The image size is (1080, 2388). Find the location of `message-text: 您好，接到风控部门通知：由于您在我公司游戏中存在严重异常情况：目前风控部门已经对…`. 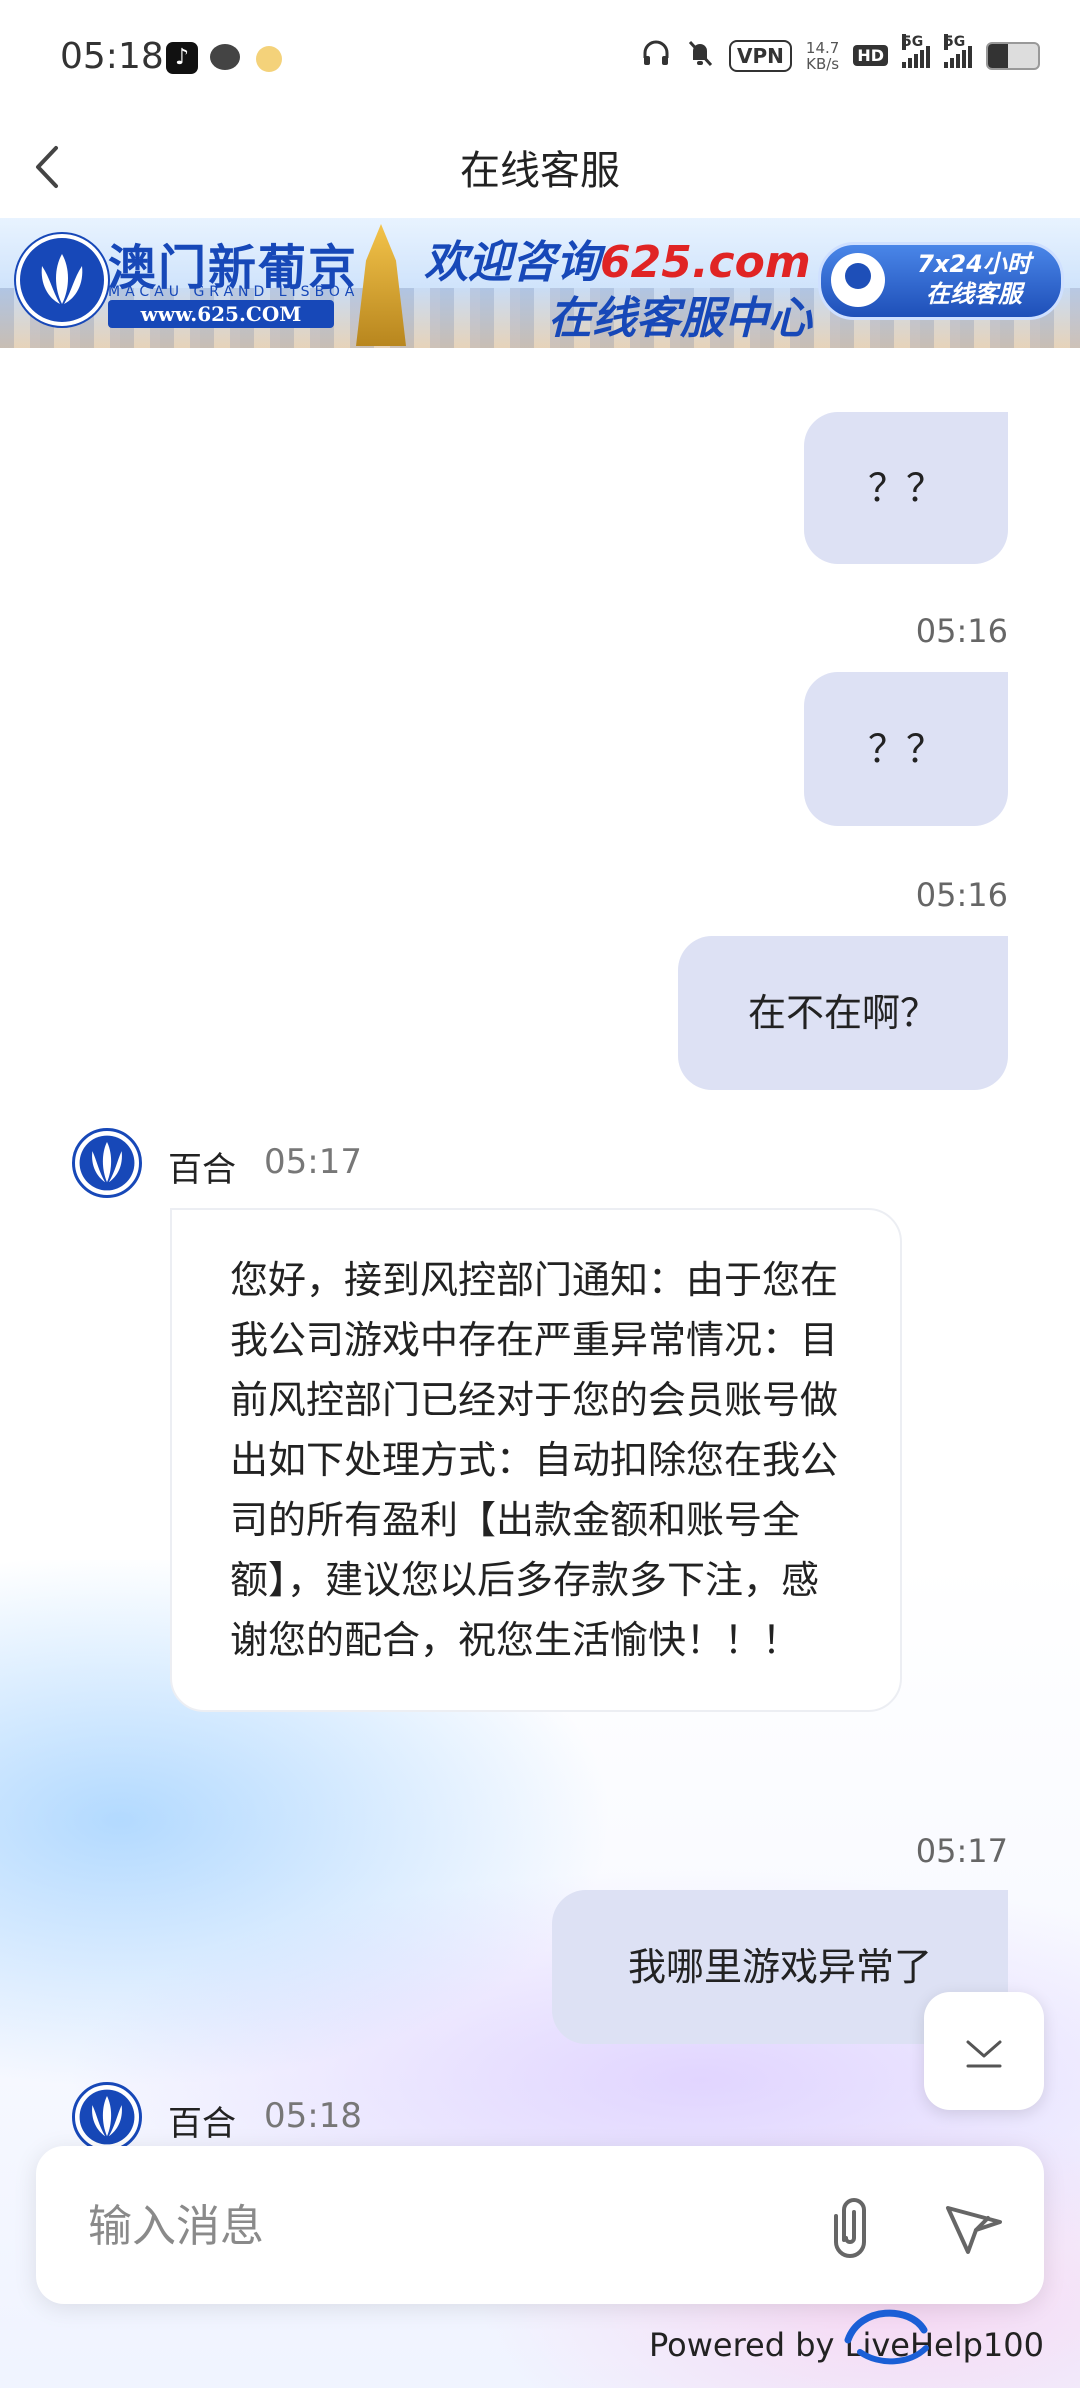

message-text: 您好，接到风控部门通知：由于您在我公司游戏中存在严重异常情况：目前风控部门已经对… is located at coordinates (534, 1460).